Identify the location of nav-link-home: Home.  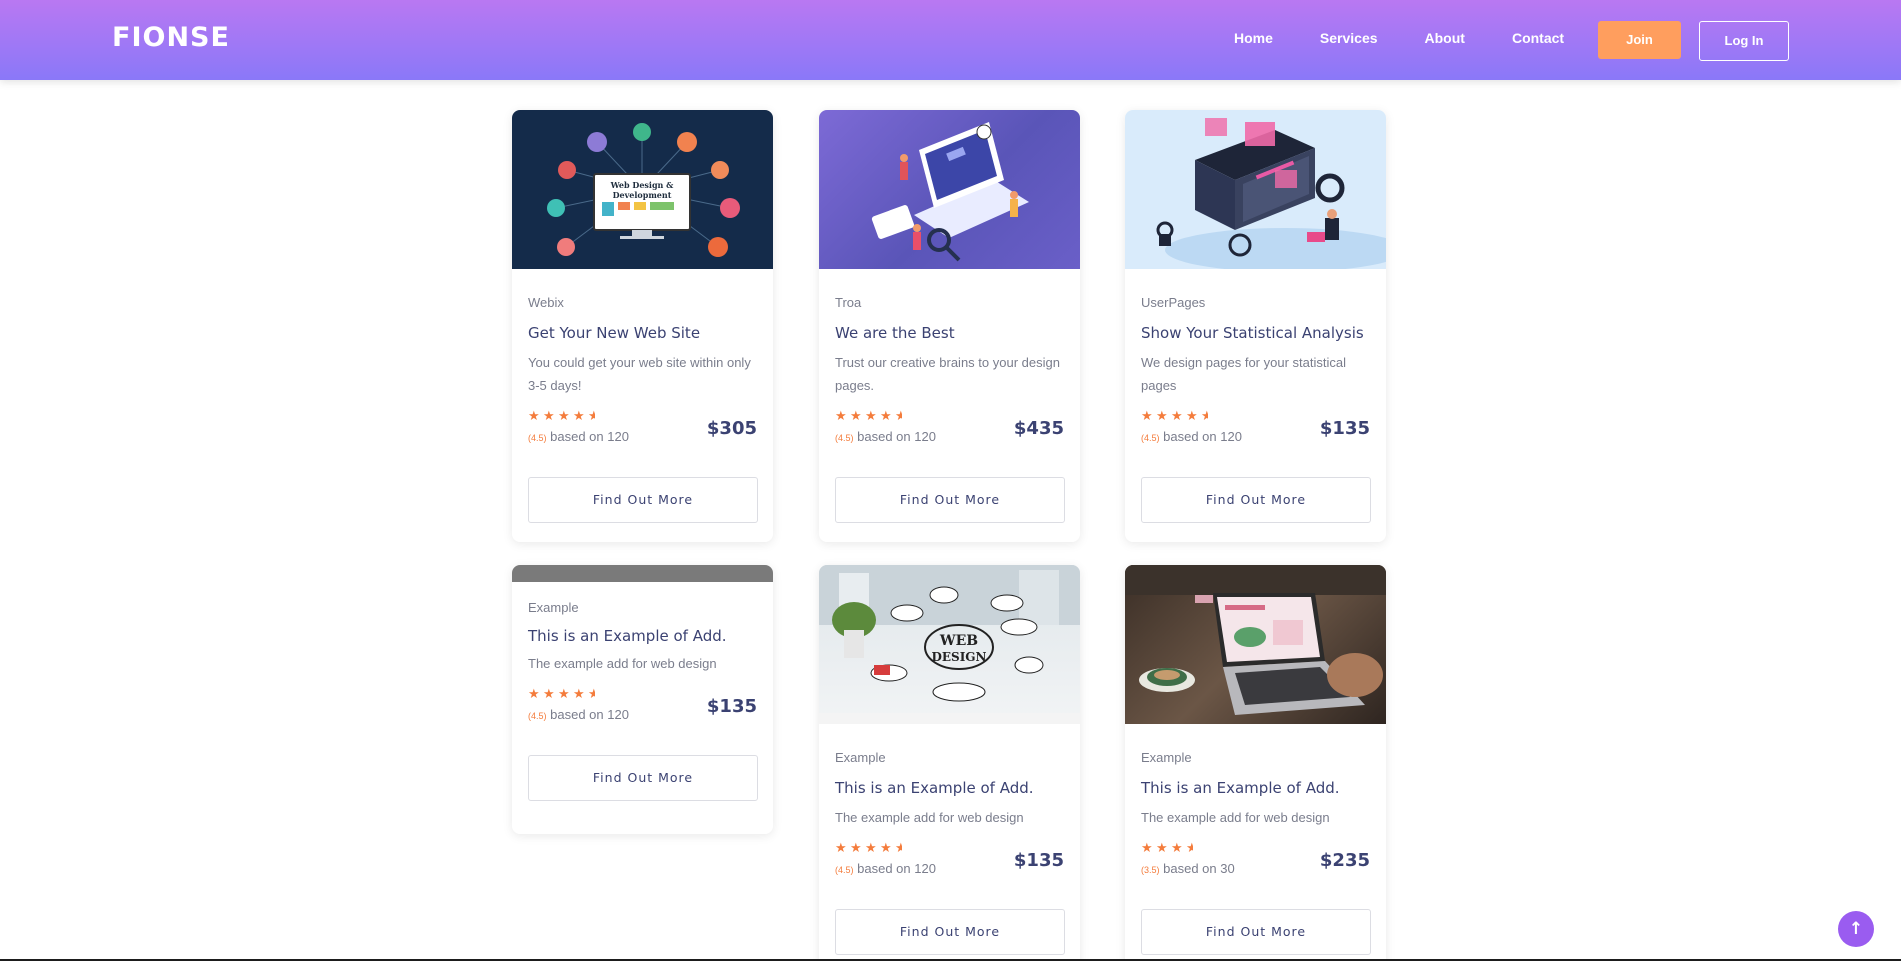
(1253, 38).